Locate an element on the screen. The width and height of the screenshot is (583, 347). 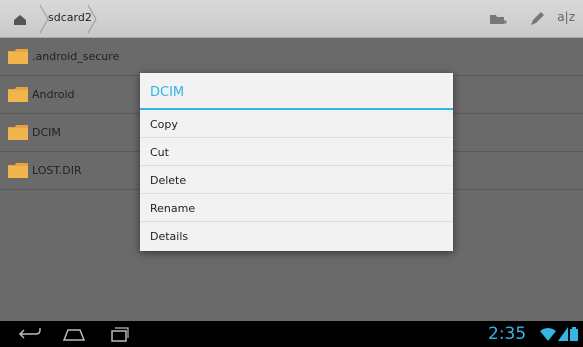
list-item: .android_secure is located at coordinates (291, 57).